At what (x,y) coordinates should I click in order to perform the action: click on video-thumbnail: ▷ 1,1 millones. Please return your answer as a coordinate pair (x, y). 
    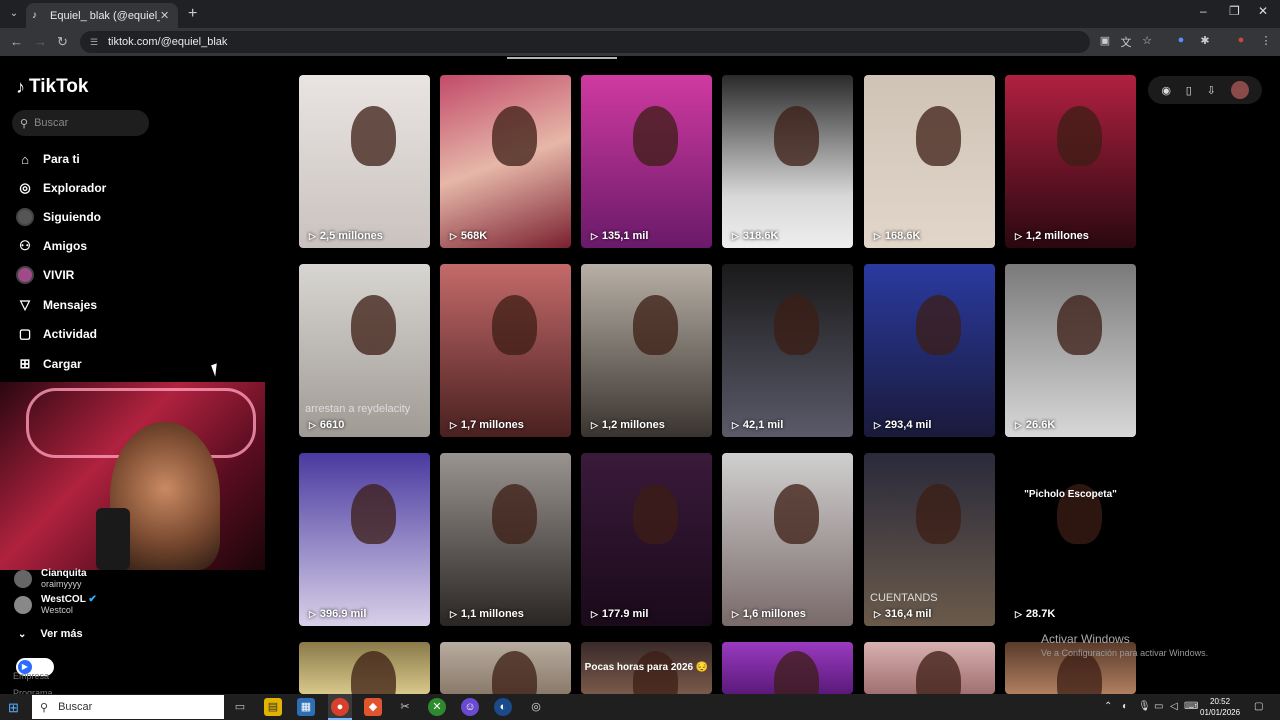
    Looking at the image, I should click on (505, 539).